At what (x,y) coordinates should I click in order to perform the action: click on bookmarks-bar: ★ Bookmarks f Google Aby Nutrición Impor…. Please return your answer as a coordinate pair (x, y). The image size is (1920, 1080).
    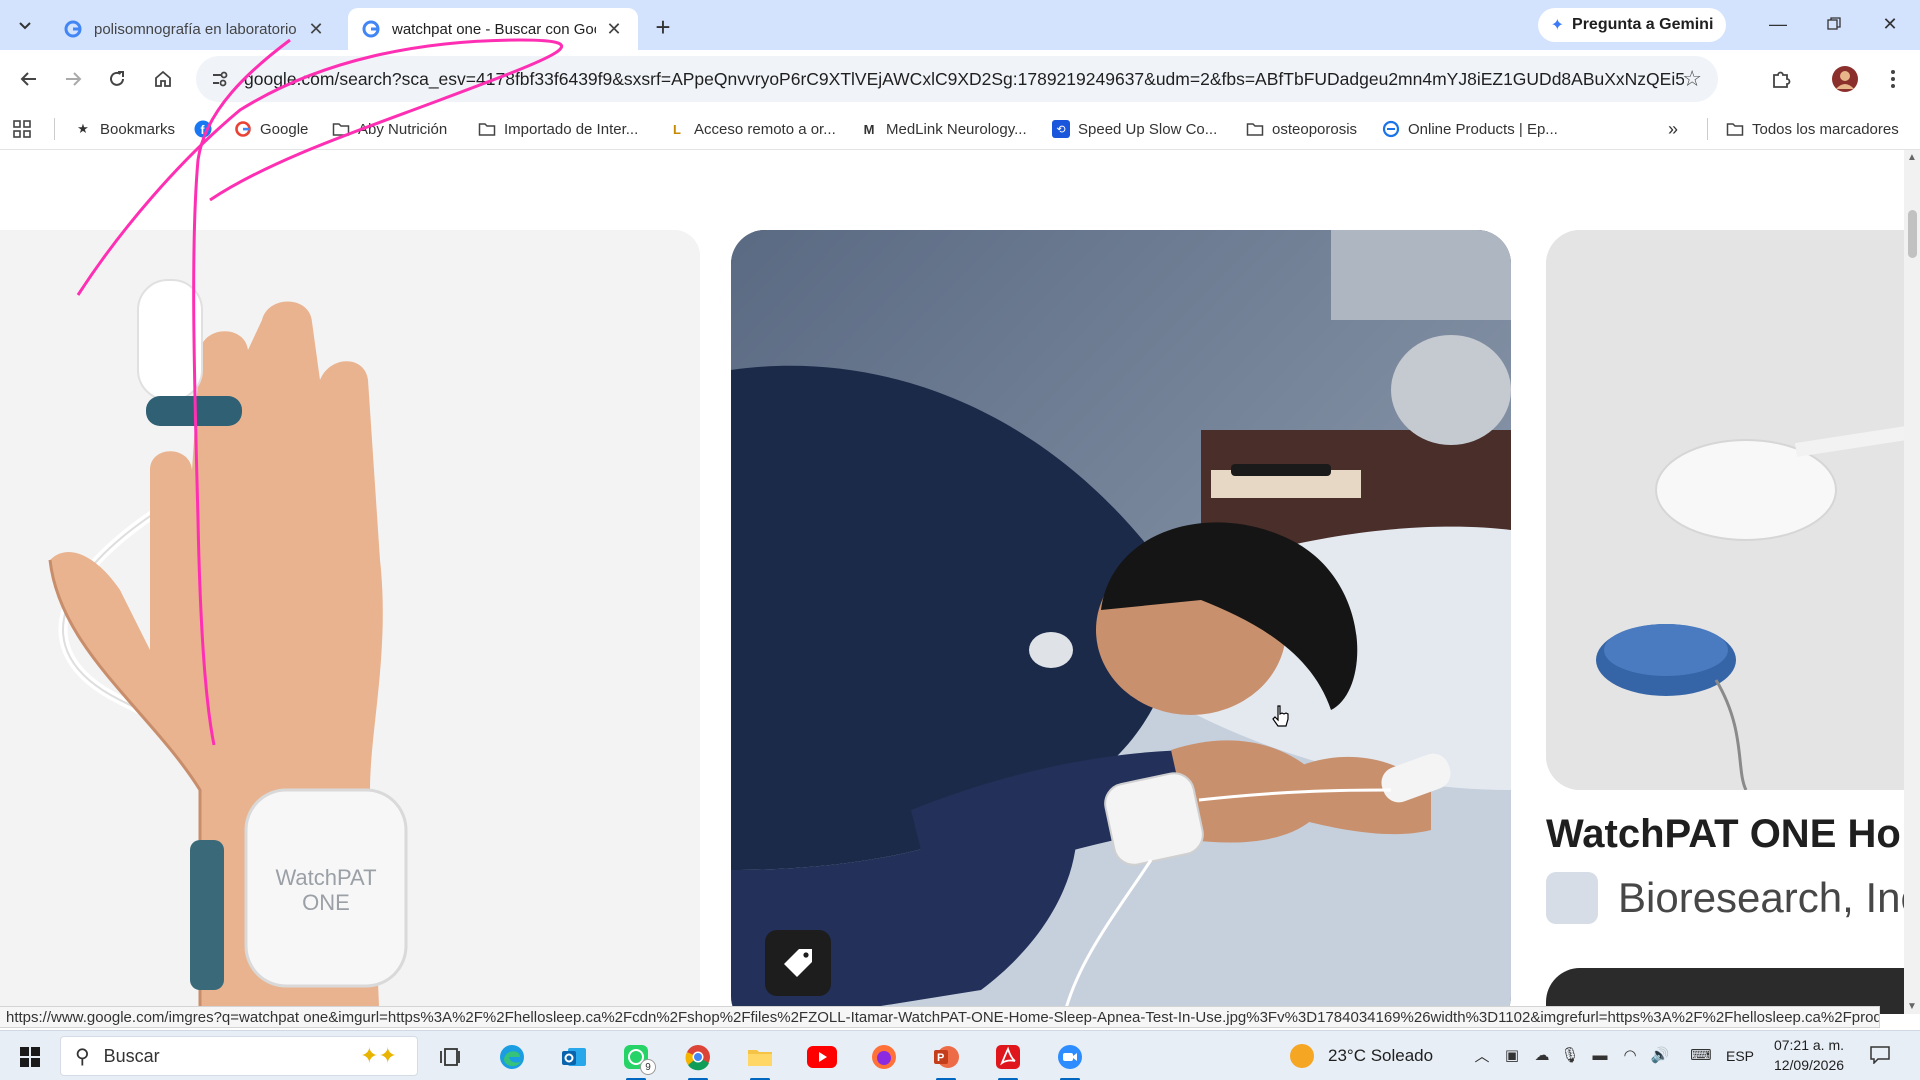
    Looking at the image, I should click on (960, 129).